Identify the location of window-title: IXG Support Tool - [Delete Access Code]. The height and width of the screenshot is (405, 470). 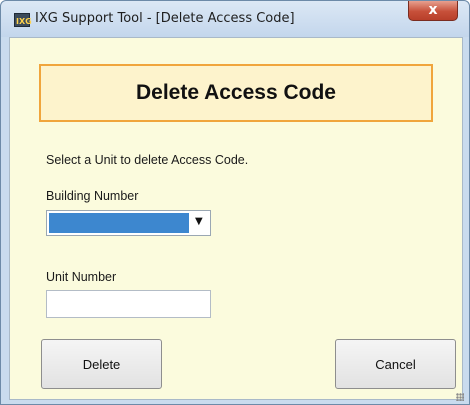
(165, 18).